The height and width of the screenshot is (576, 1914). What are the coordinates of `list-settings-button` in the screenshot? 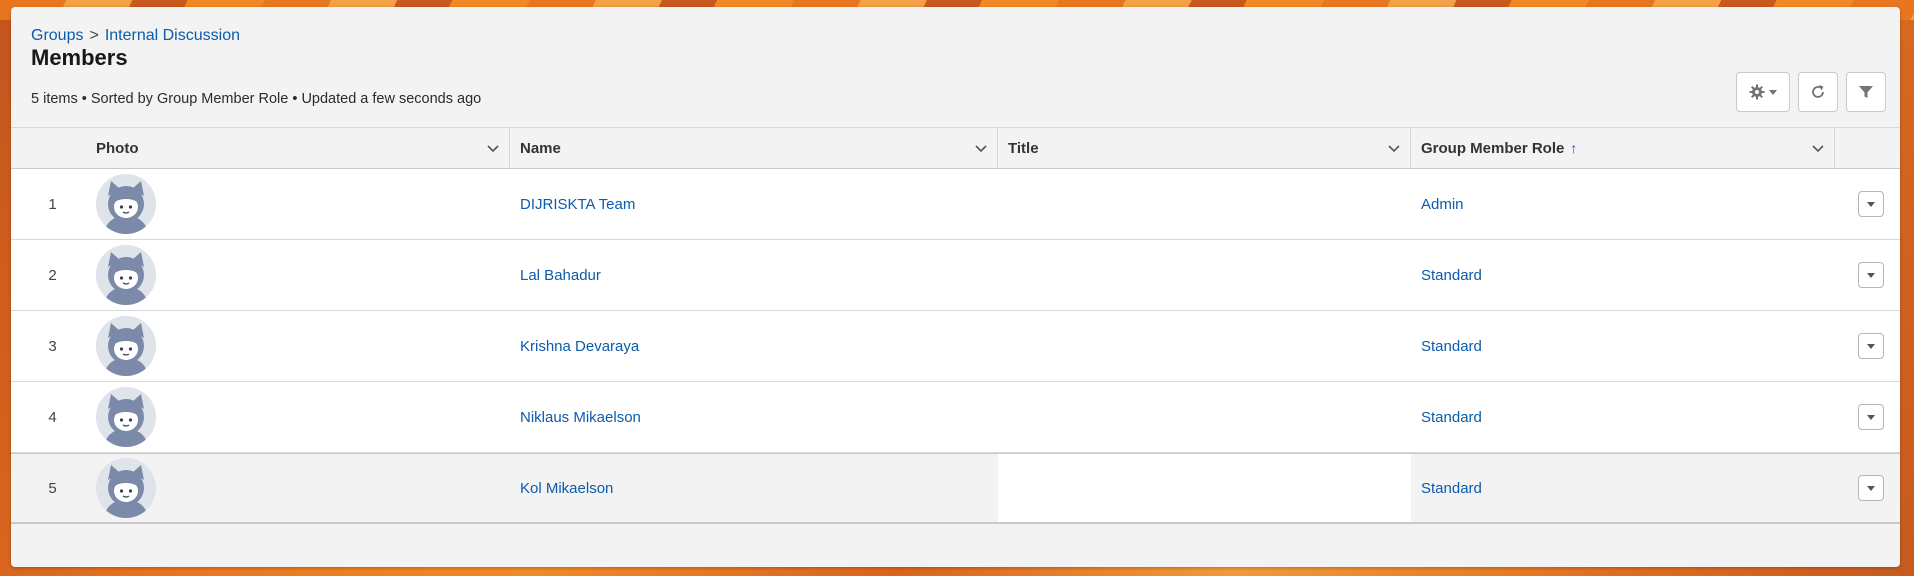 It's located at (1763, 92).